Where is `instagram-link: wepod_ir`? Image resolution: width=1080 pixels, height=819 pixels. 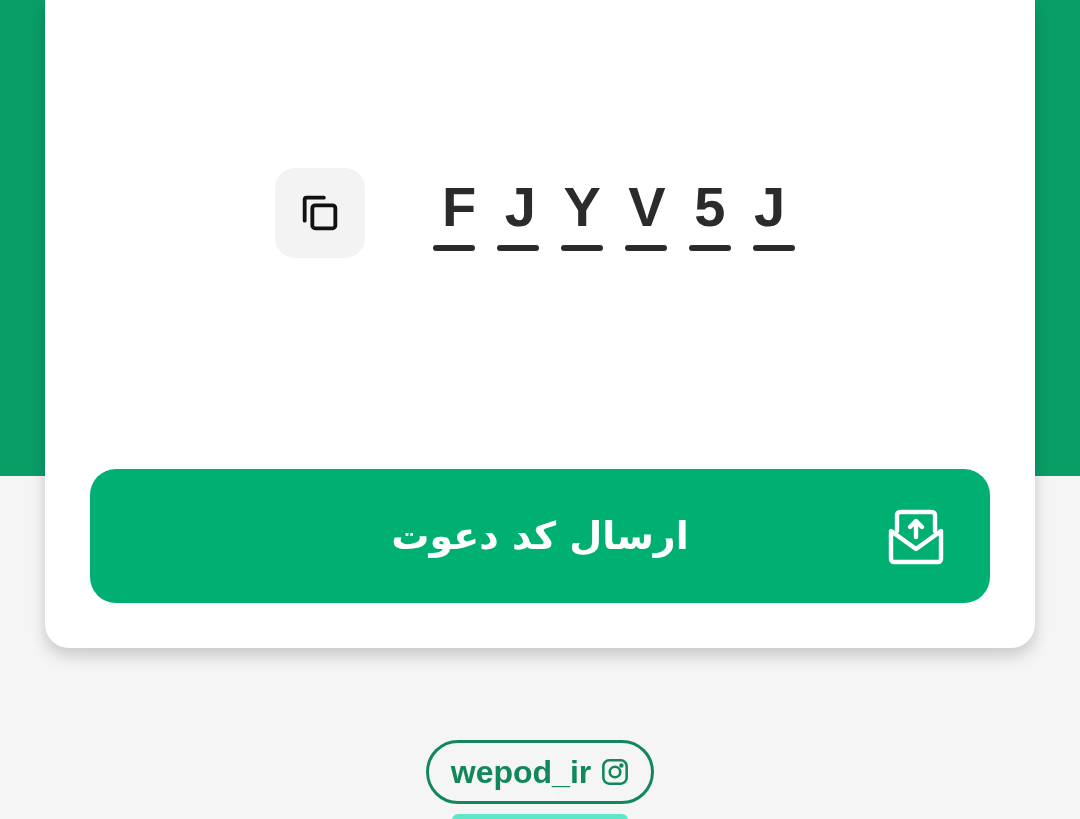
instagram-link: wepod_ir is located at coordinates (540, 772).